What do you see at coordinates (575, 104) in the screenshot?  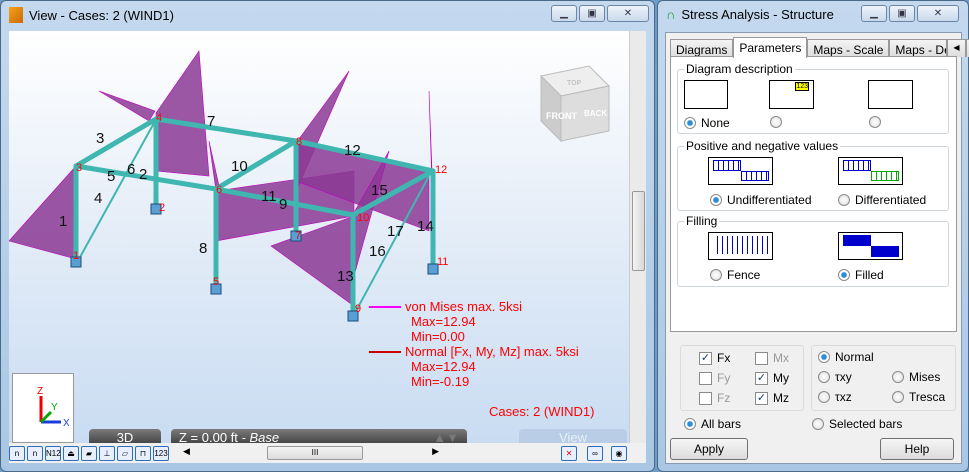 I see `view-cube: TOP FRONT BACK` at bounding box center [575, 104].